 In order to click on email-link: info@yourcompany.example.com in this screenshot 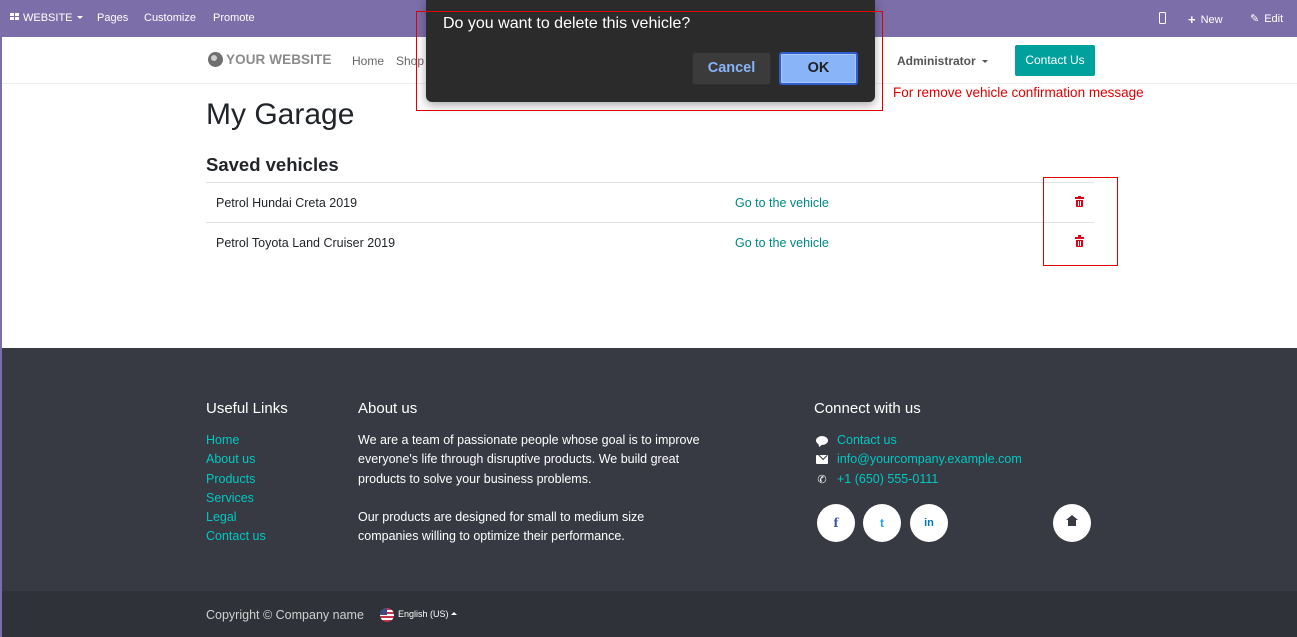, I will do `click(918, 459)`.